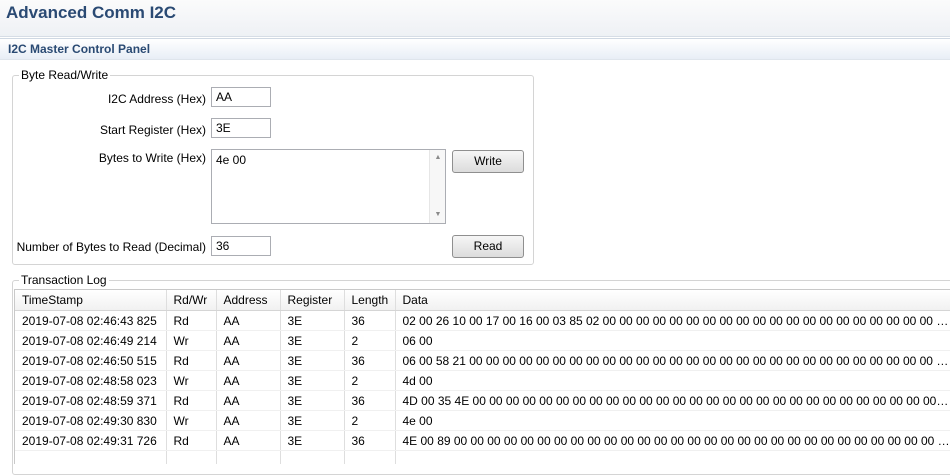 This screenshot has width=950, height=475. I want to click on bytes-to-write-textarea: 4e 00, so click(328, 186).